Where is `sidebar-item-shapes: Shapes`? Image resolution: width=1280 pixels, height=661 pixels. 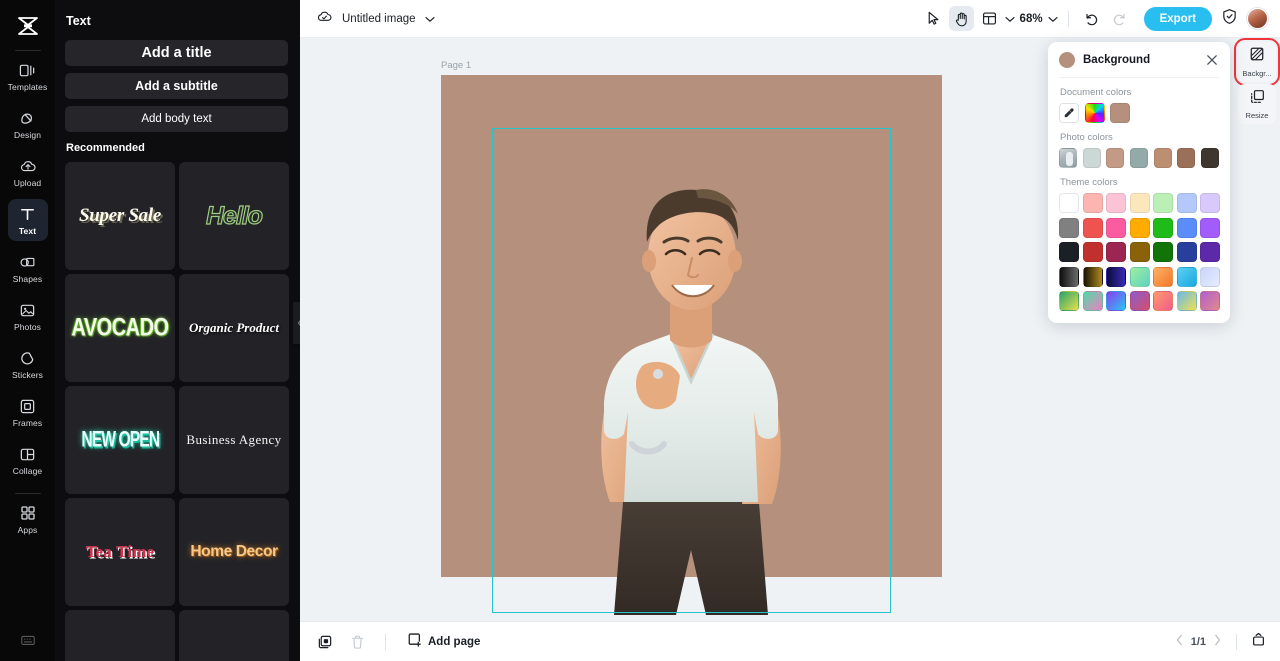 sidebar-item-shapes: Shapes is located at coordinates (28, 268).